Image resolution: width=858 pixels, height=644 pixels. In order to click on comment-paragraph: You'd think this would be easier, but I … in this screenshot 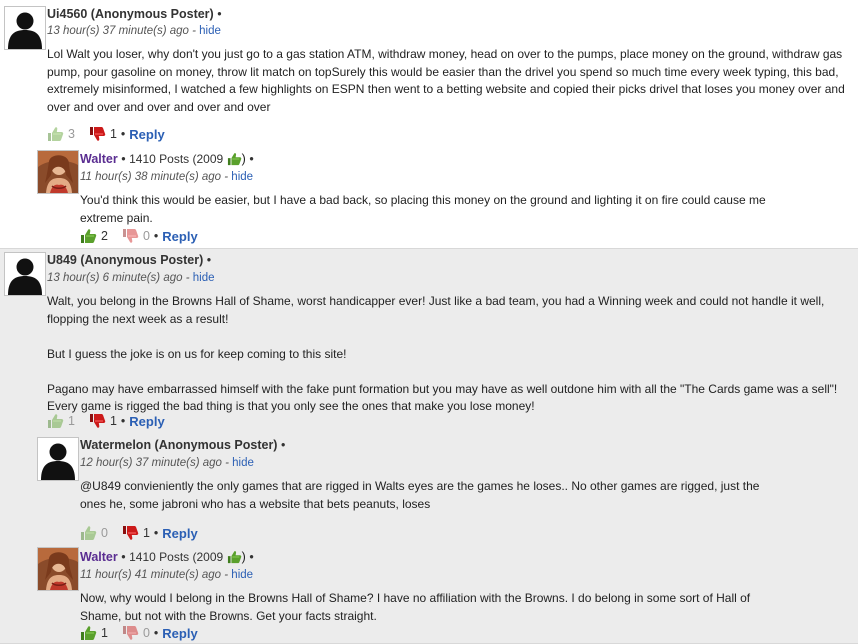, I will do `click(423, 209)`.